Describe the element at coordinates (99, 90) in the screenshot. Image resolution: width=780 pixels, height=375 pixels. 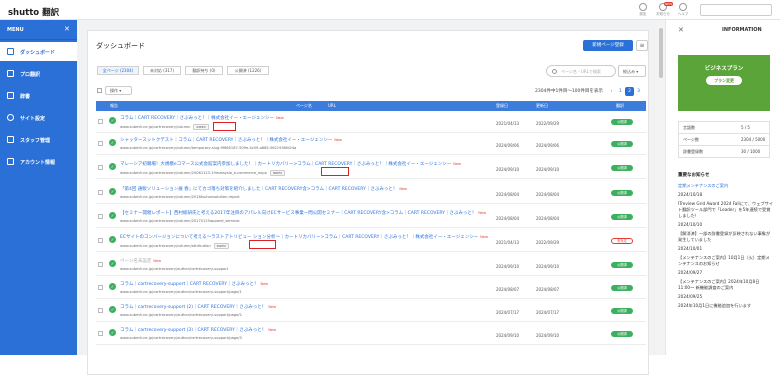
I see `select-all-checkbox` at that location.